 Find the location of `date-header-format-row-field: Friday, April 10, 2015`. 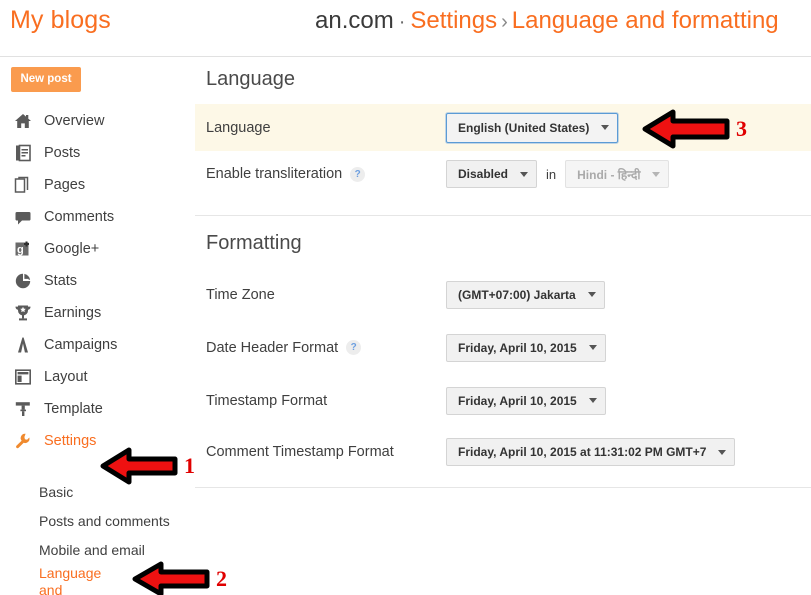

date-header-format-row-field: Friday, April 10, 2015 is located at coordinates (526, 347).